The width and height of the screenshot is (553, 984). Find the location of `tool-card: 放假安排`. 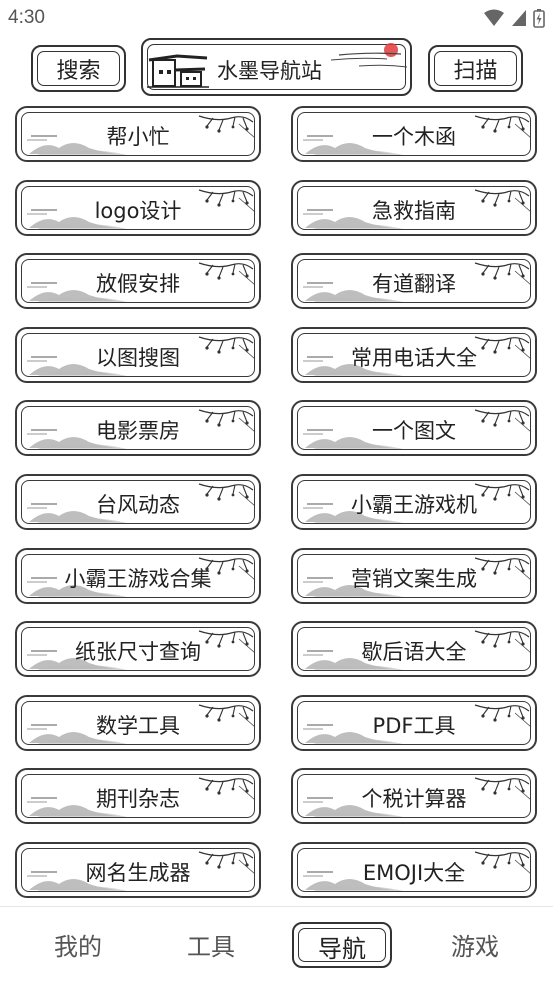

tool-card: 放假安排 is located at coordinates (138, 281).